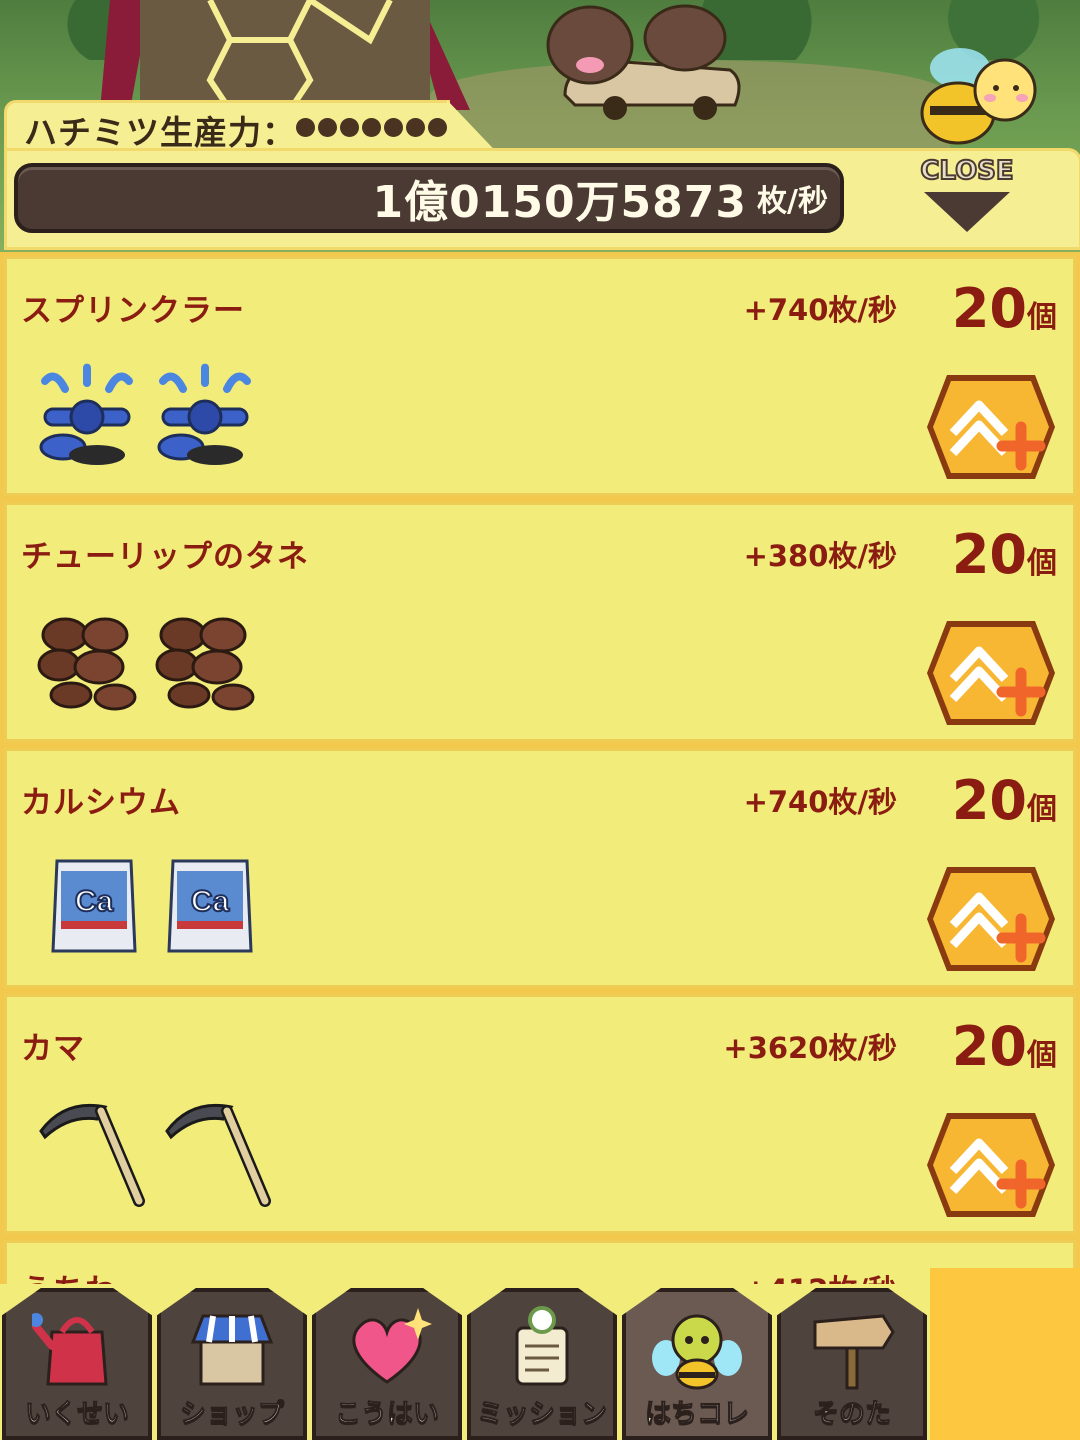  I want to click on item-icons: Ca Ca, so click(152, 906).